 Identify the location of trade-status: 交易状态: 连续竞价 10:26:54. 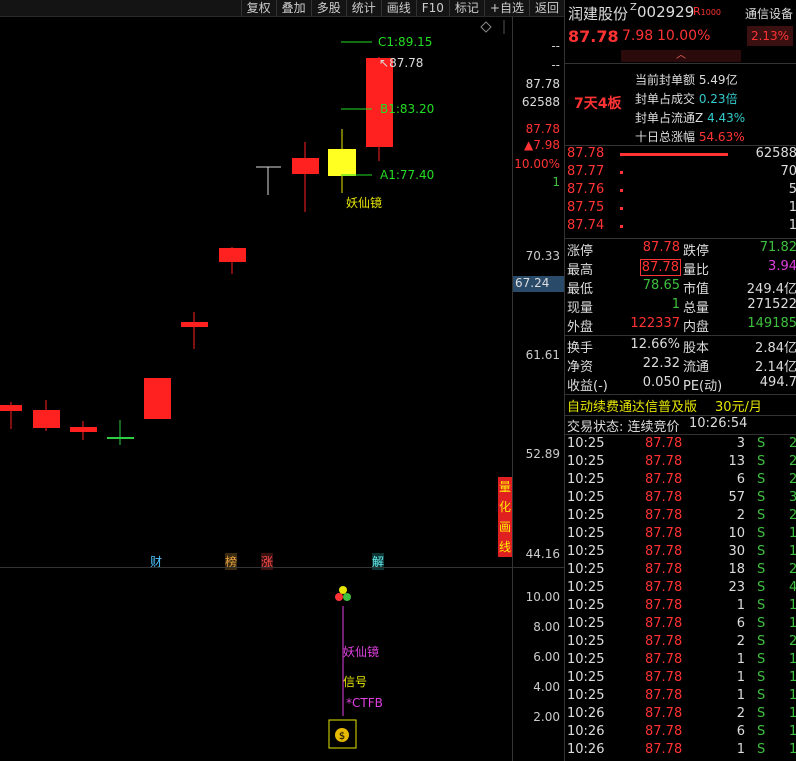
(657, 425).